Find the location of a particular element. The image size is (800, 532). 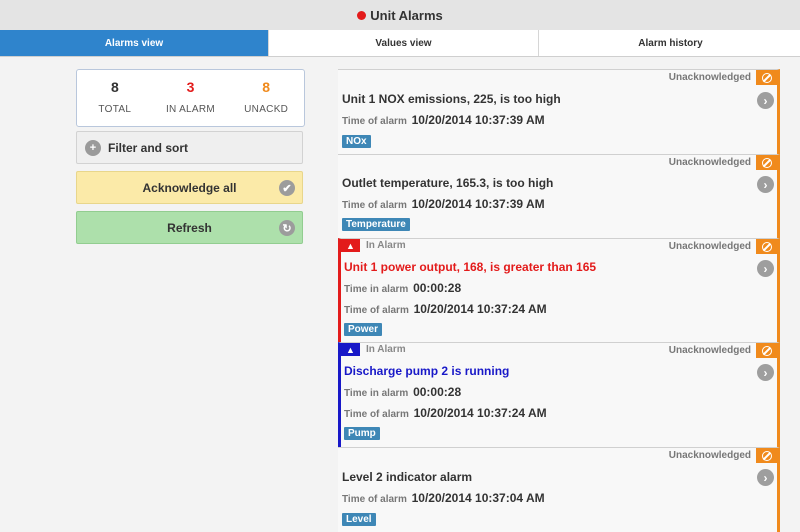

title-bar: Unit Alarms is located at coordinates (400, 15).